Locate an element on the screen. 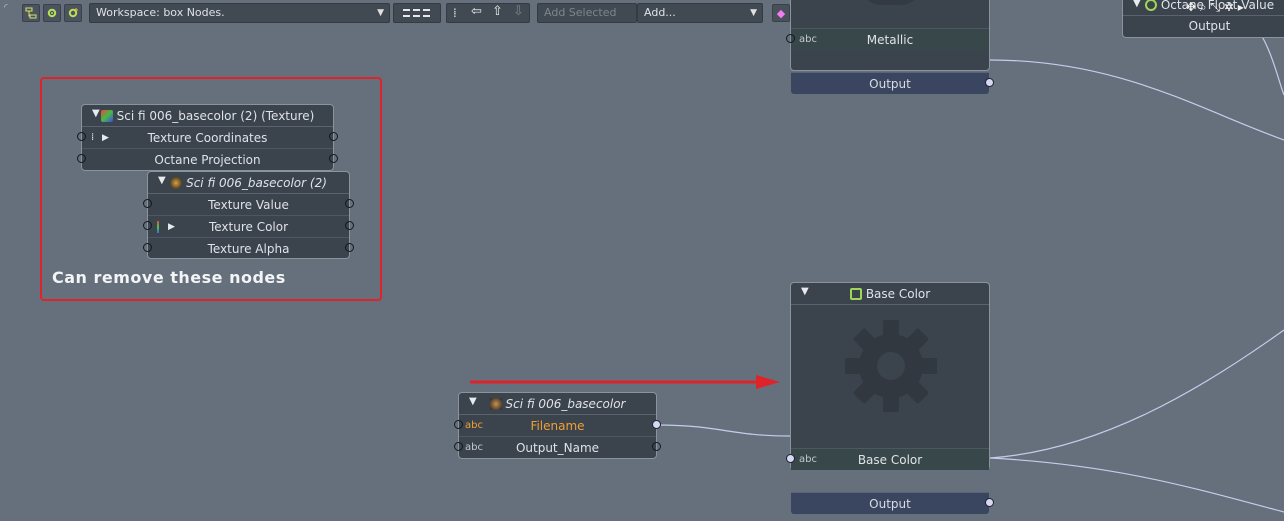  base-color-output-row: Output is located at coordinates (892, 503).